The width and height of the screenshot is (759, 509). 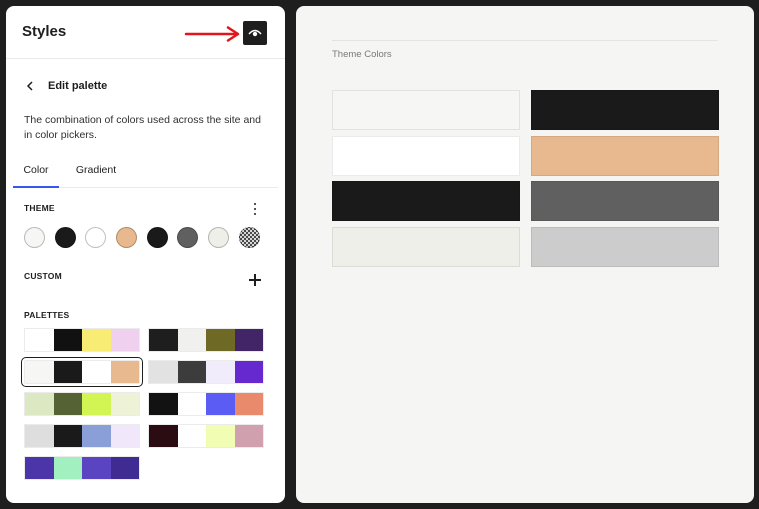 I want to click on tab-color: Color, so click(x=36, y=174).